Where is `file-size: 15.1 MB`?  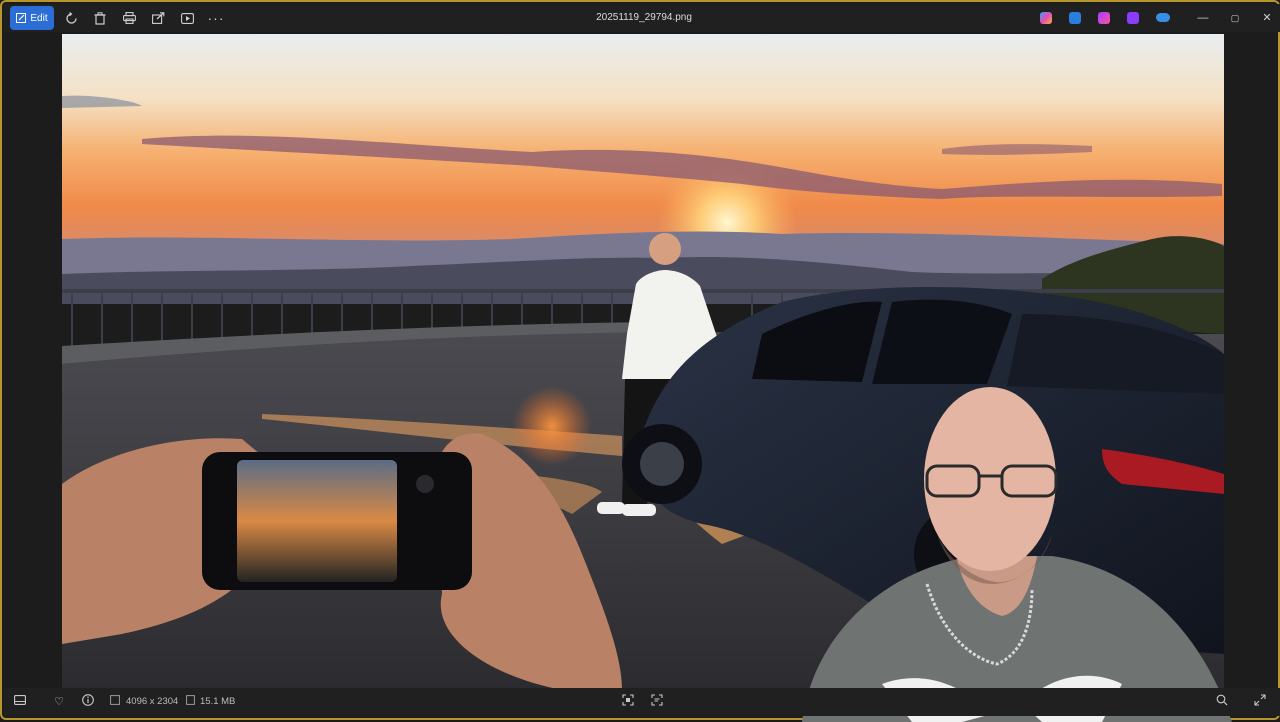 file-size: 15.1 MB is located at coordinates (218, 701).